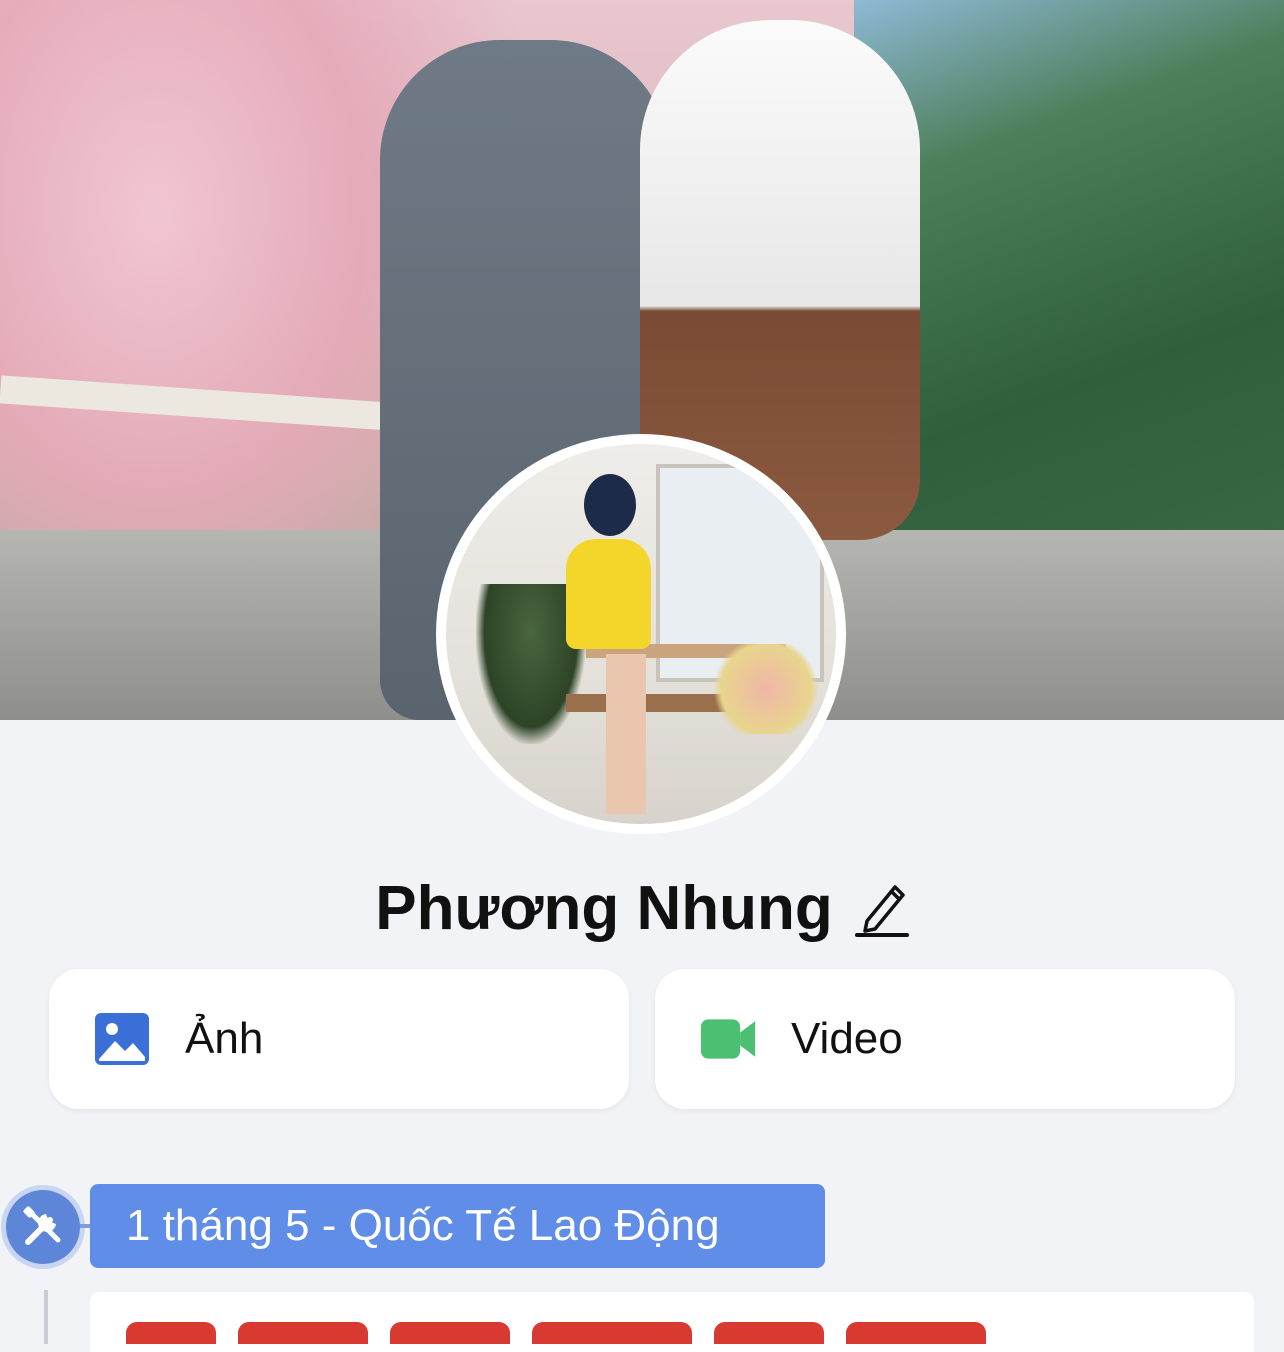 The image size is (1284, 1352). What do you see at coordinates (608, 594) in the screenshot?
I see `avatar-person-shirt` at bounding box center [608, 594].